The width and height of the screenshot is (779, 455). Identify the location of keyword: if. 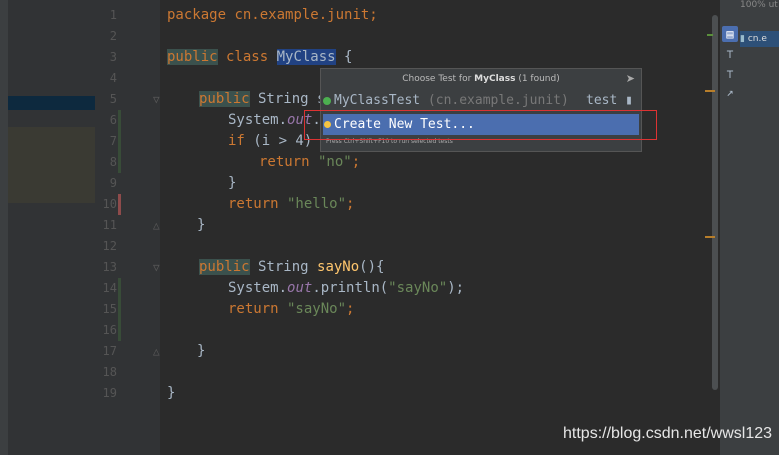
(236, 141).